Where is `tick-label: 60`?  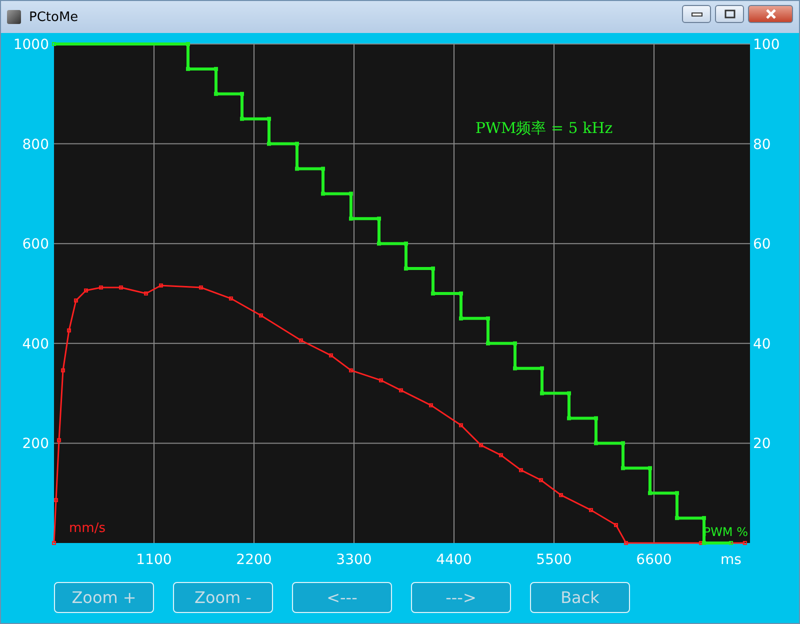 tick-label: 60 is located at coordinates (762, 244).